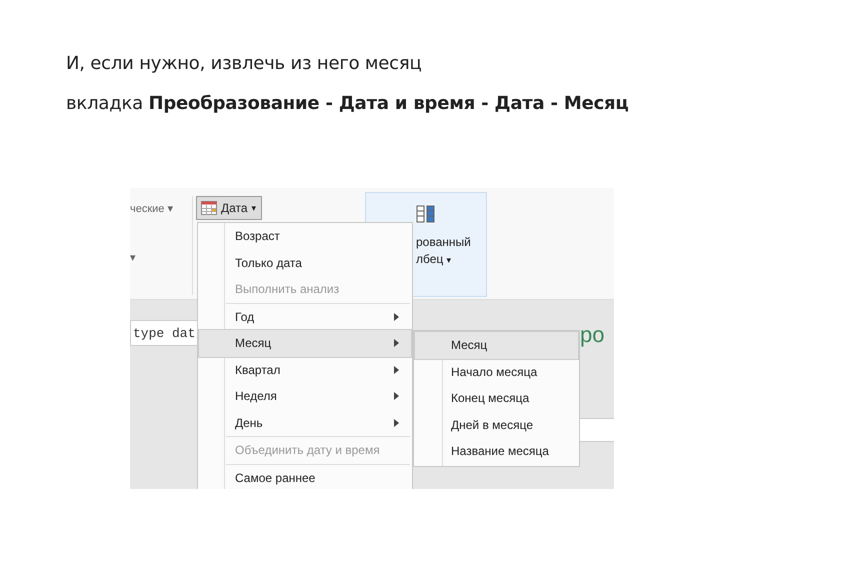 Image resolution: width=844 pixels, height=566 pixels. What do you see at coordinates (426, 214) in the screenshot?
I see `columns-icon` at bounding box center [426, 214].